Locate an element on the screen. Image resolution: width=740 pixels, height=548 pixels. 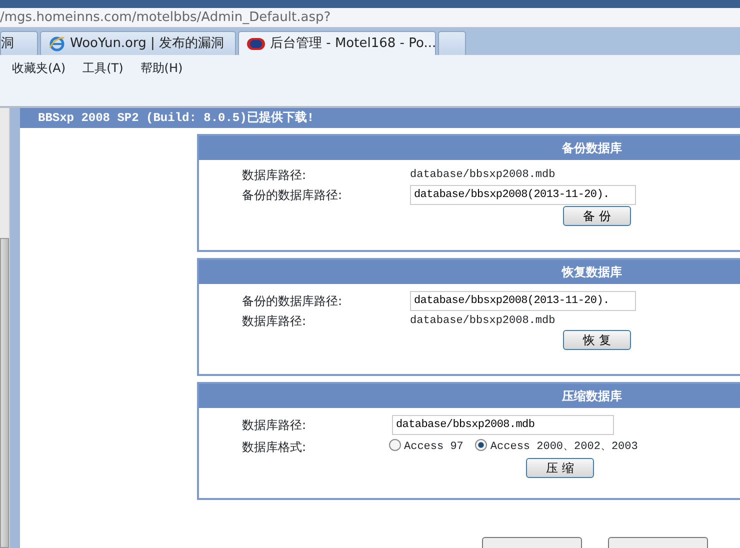
browser-logo-icon is located at coordinates (57, 44).